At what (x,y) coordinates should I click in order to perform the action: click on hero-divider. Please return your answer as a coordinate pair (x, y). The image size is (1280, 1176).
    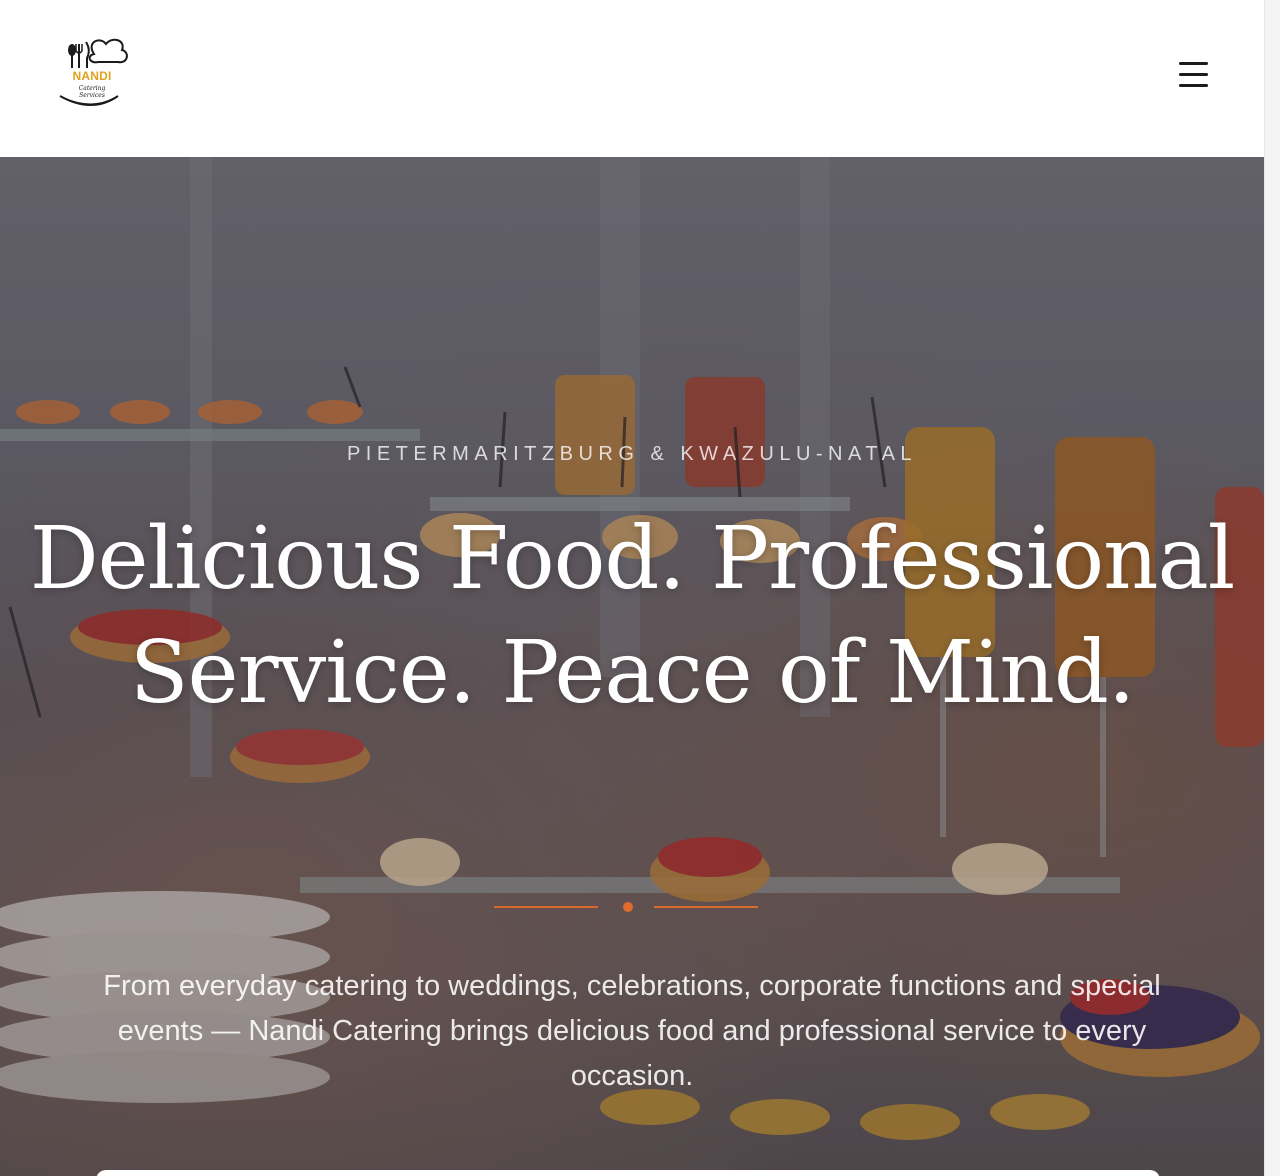
    Looking at the image, I should click on (627, 907).